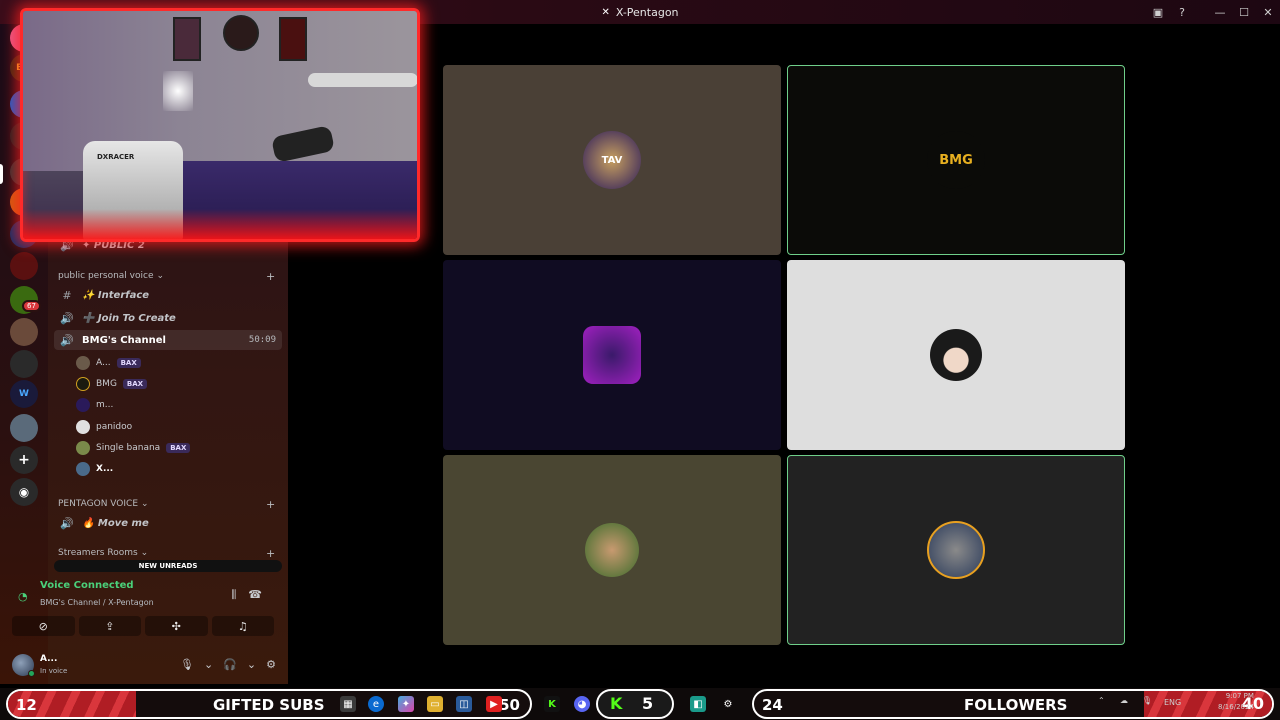 Image resolution: width=1280 pixels, height=720 pixels. I want to click on discord-icon: ◕, so click(582, 704).